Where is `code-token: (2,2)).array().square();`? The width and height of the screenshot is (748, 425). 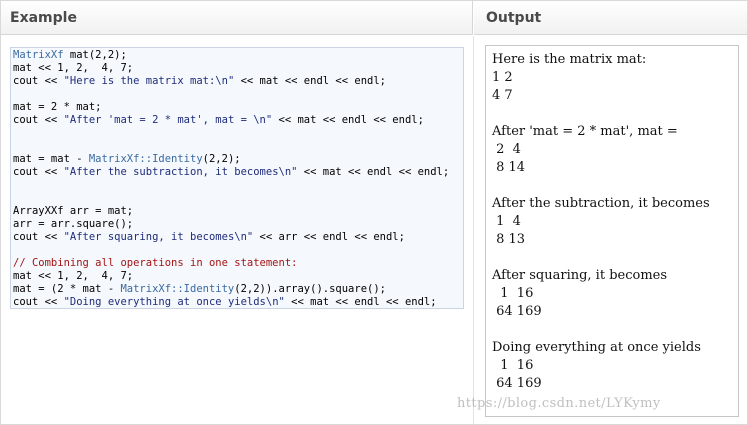 code-token: (2,2)).array().square(); is located at coordinates (310, 289).